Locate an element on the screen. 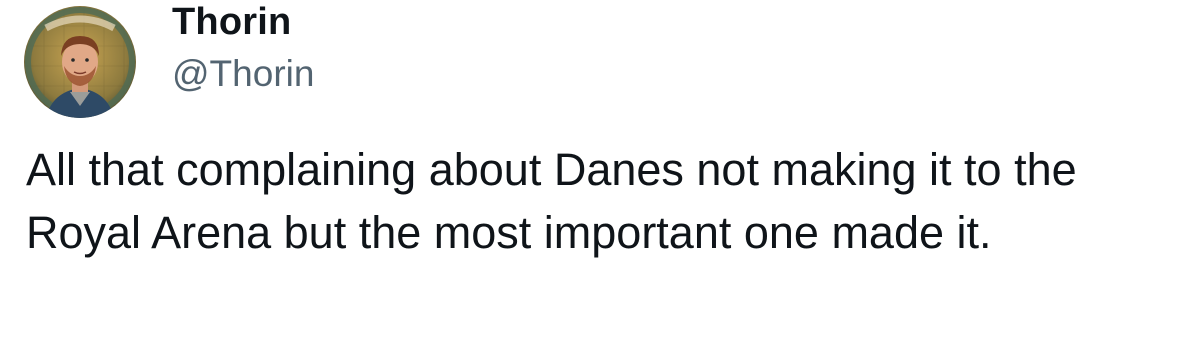 The image size is (1181, 342). author-avatar is located at coordinates (80, 62).